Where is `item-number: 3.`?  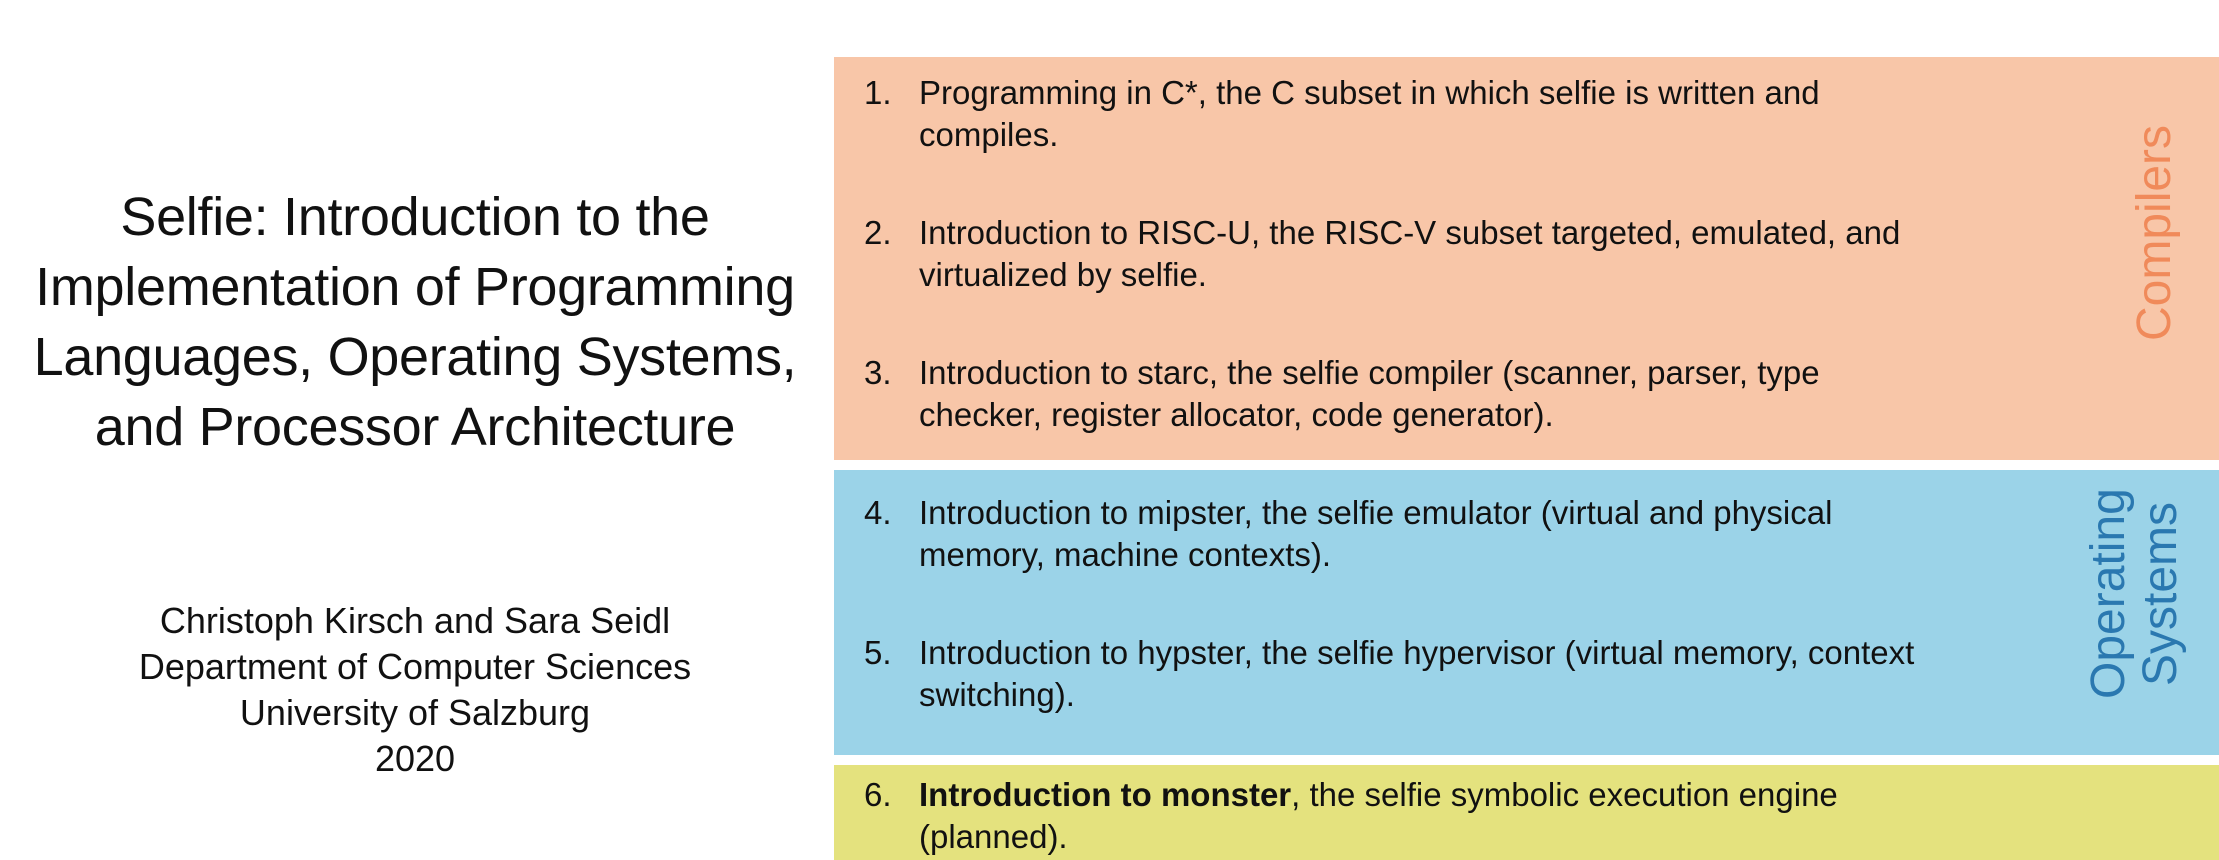
item-number: 3. is located at coordinates (878, 372).